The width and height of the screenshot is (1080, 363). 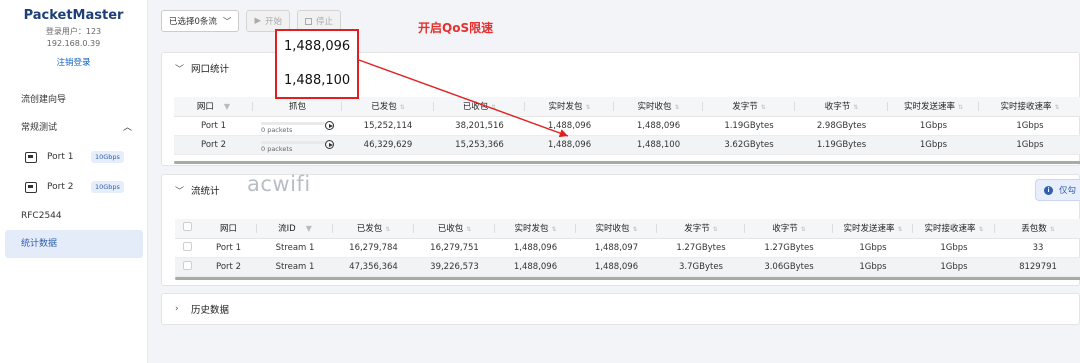 I want to click on sent-cell: 15,252,114, so click(x=388, y=126).